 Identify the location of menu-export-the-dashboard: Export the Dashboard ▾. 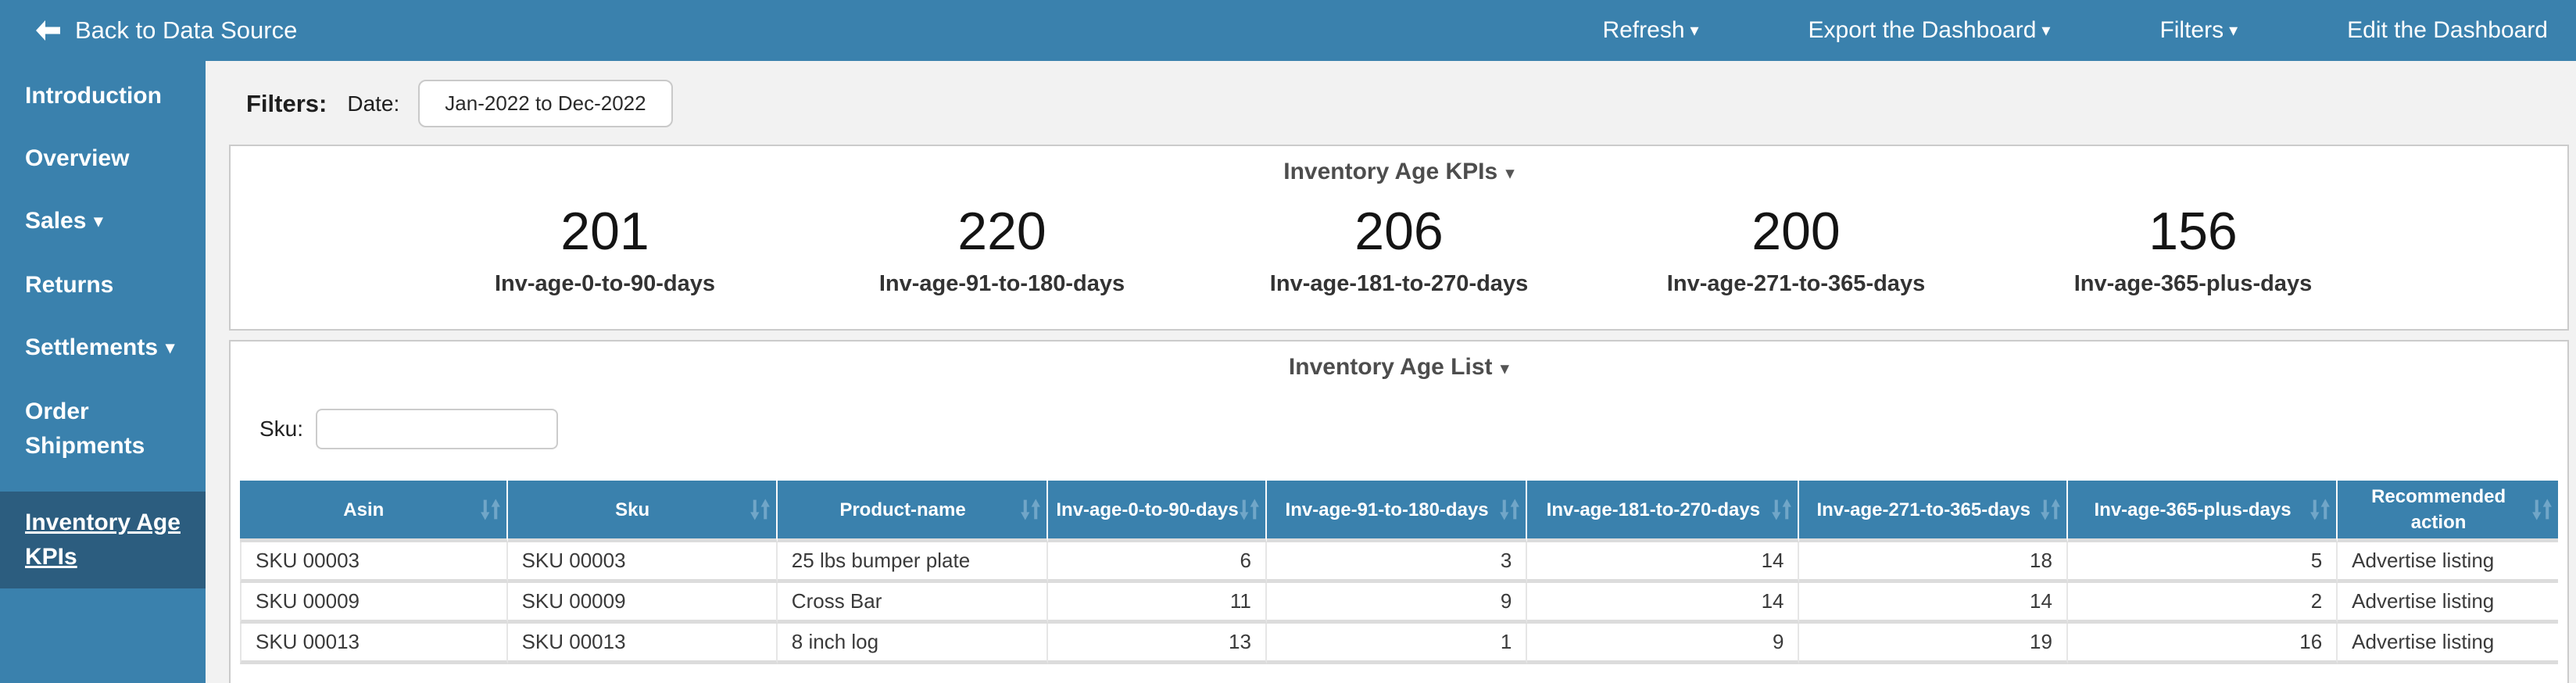
(1930, 31).